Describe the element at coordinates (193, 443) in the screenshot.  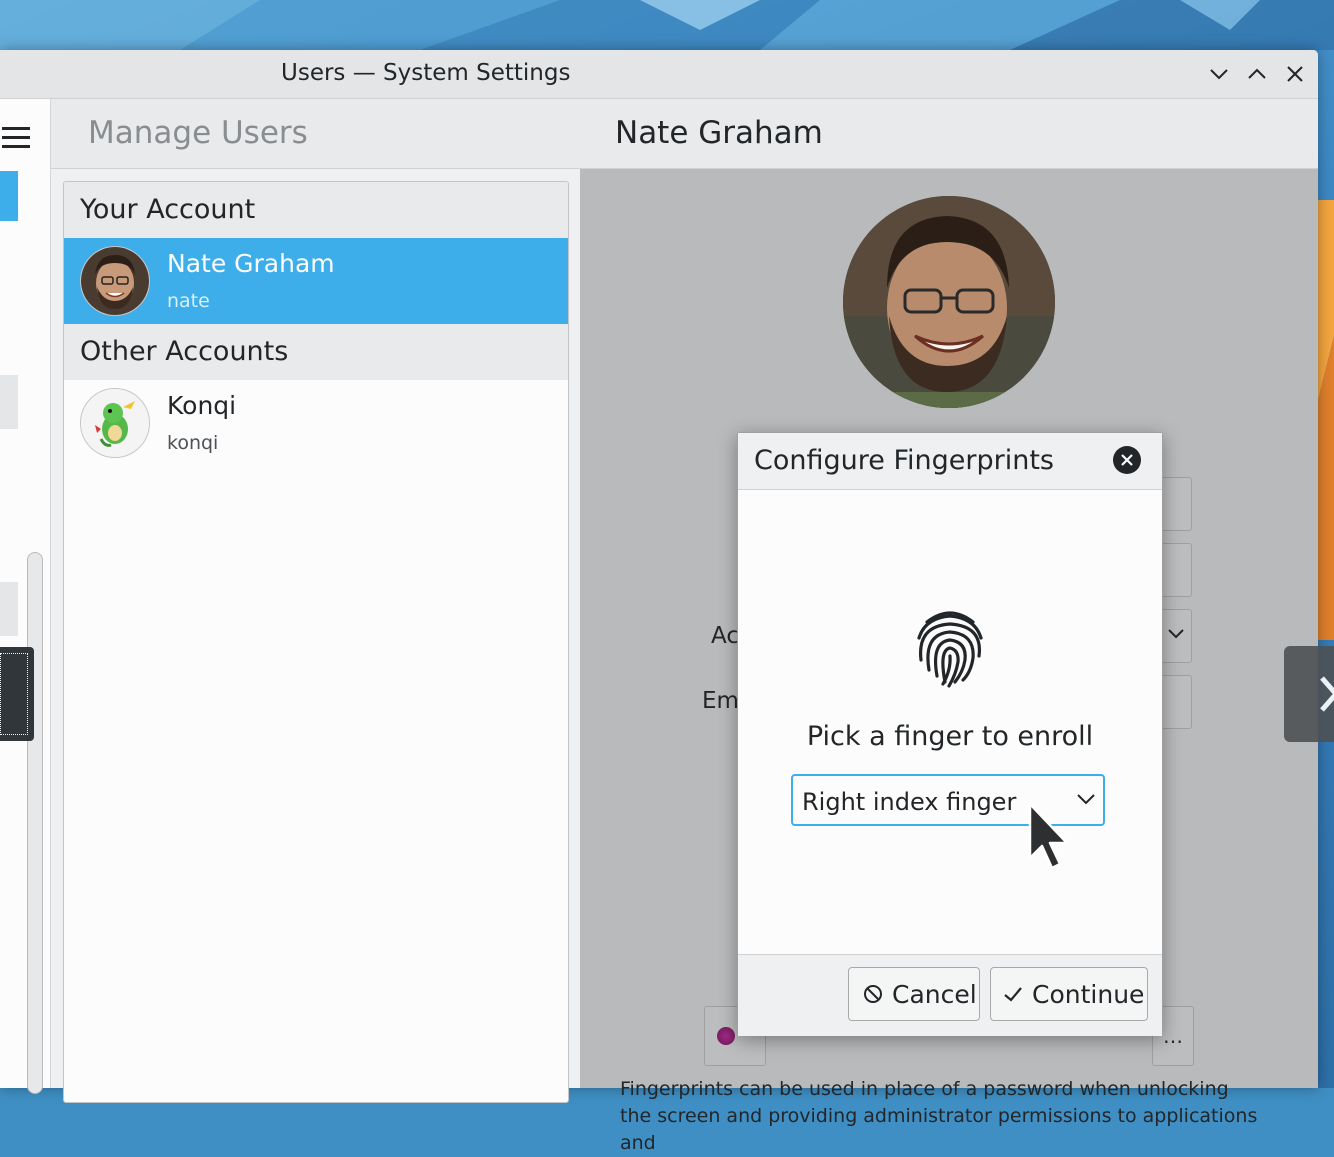
I see `user-login: konqi` at that location.